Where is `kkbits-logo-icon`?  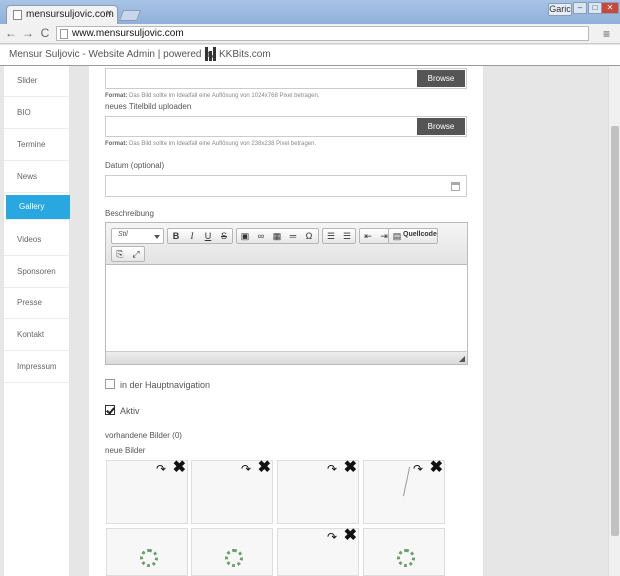 kkbits-logo-icon is located at coordinates (210, 54).